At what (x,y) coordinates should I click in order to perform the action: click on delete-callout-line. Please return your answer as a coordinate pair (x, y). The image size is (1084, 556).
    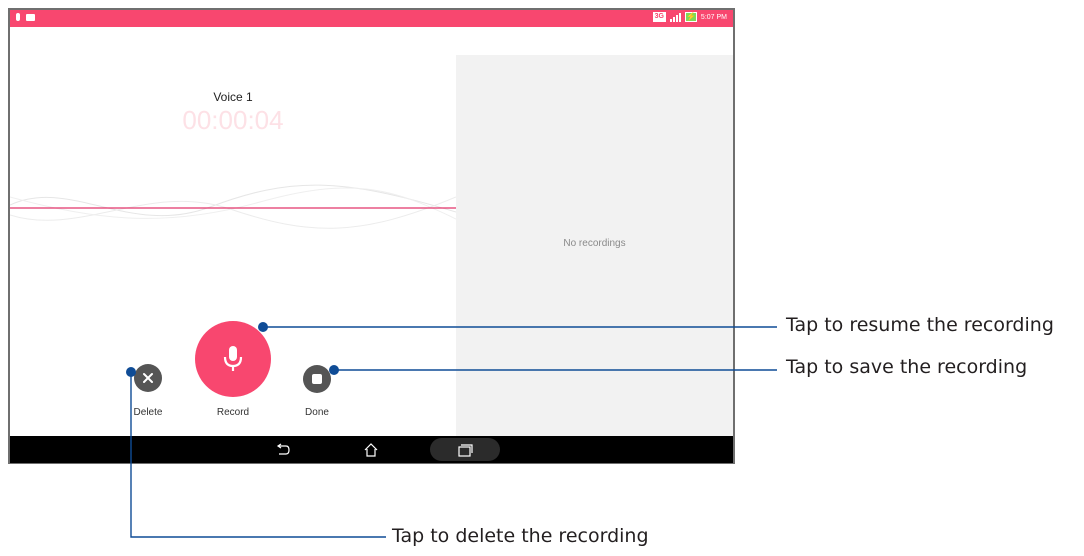
    Looking at the image, I should click on (258, 455).